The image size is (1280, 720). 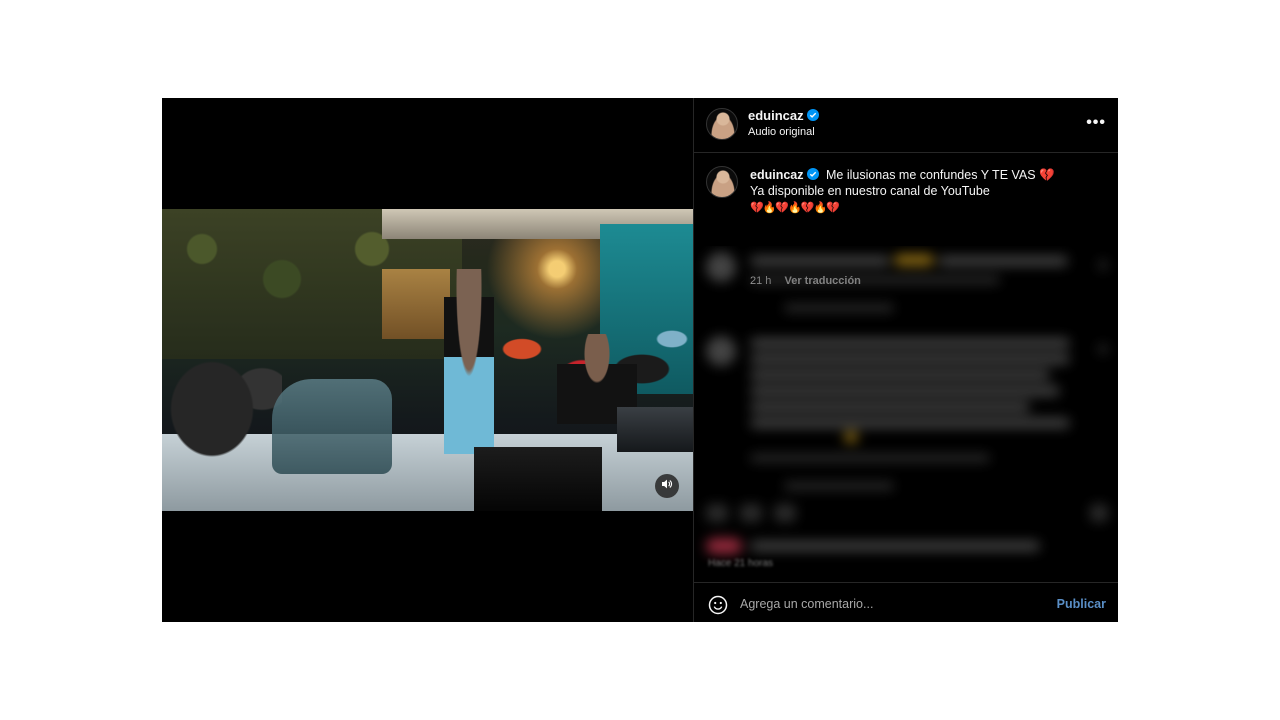 I want to click on blurred-likes-text, so click(x=895, y=546).